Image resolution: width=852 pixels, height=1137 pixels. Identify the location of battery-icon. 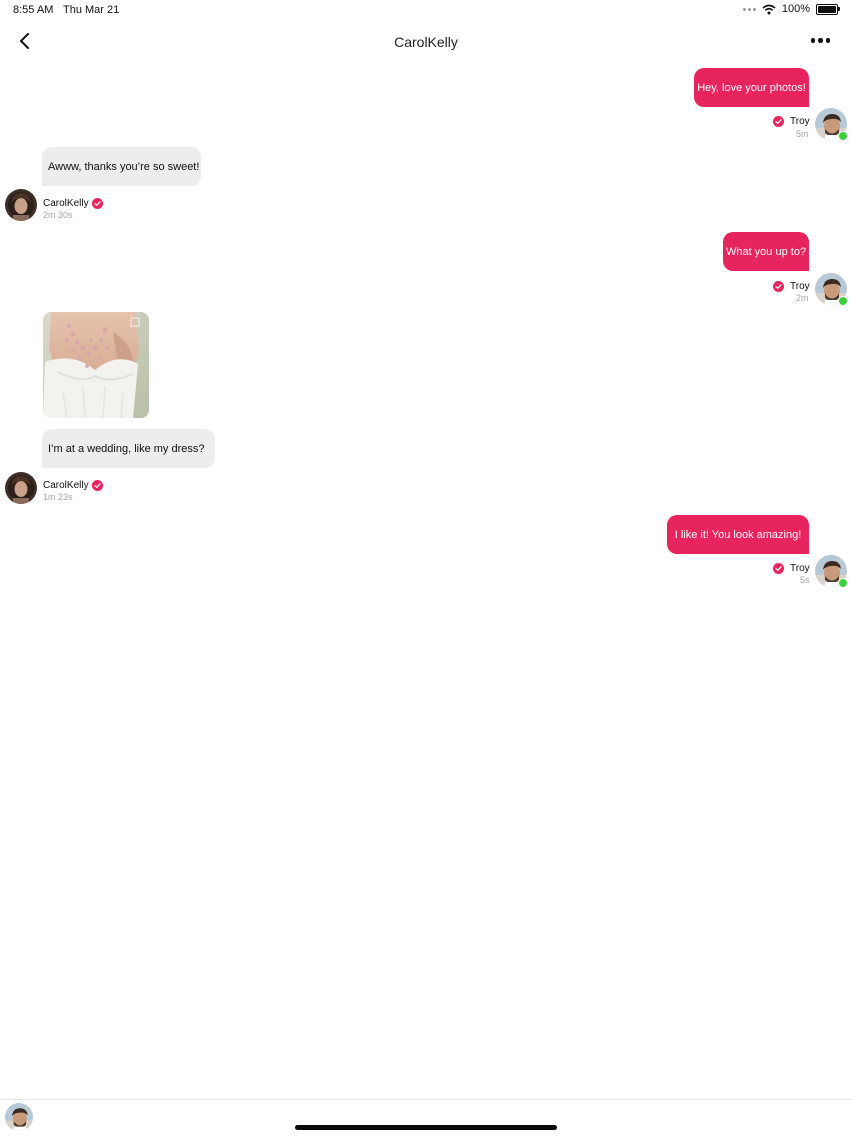
(828, 9).